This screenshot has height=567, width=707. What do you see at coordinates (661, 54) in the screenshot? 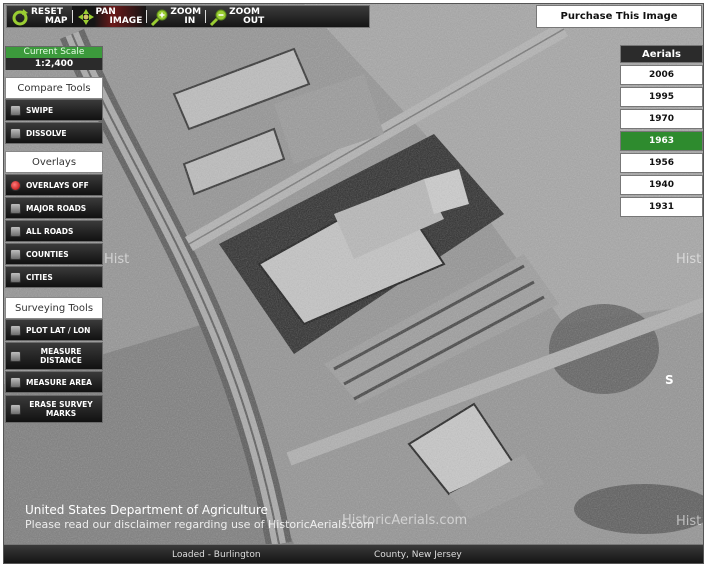
I see `aerials-header: Aerials` at bounding box center [661, 54].